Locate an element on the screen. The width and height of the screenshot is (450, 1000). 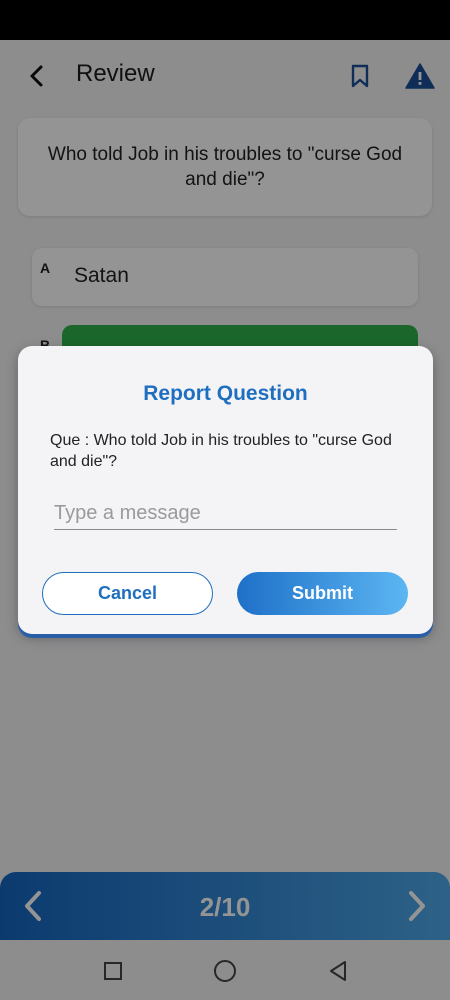
cancel-button: Cancel is located at coordinates (127, 593).